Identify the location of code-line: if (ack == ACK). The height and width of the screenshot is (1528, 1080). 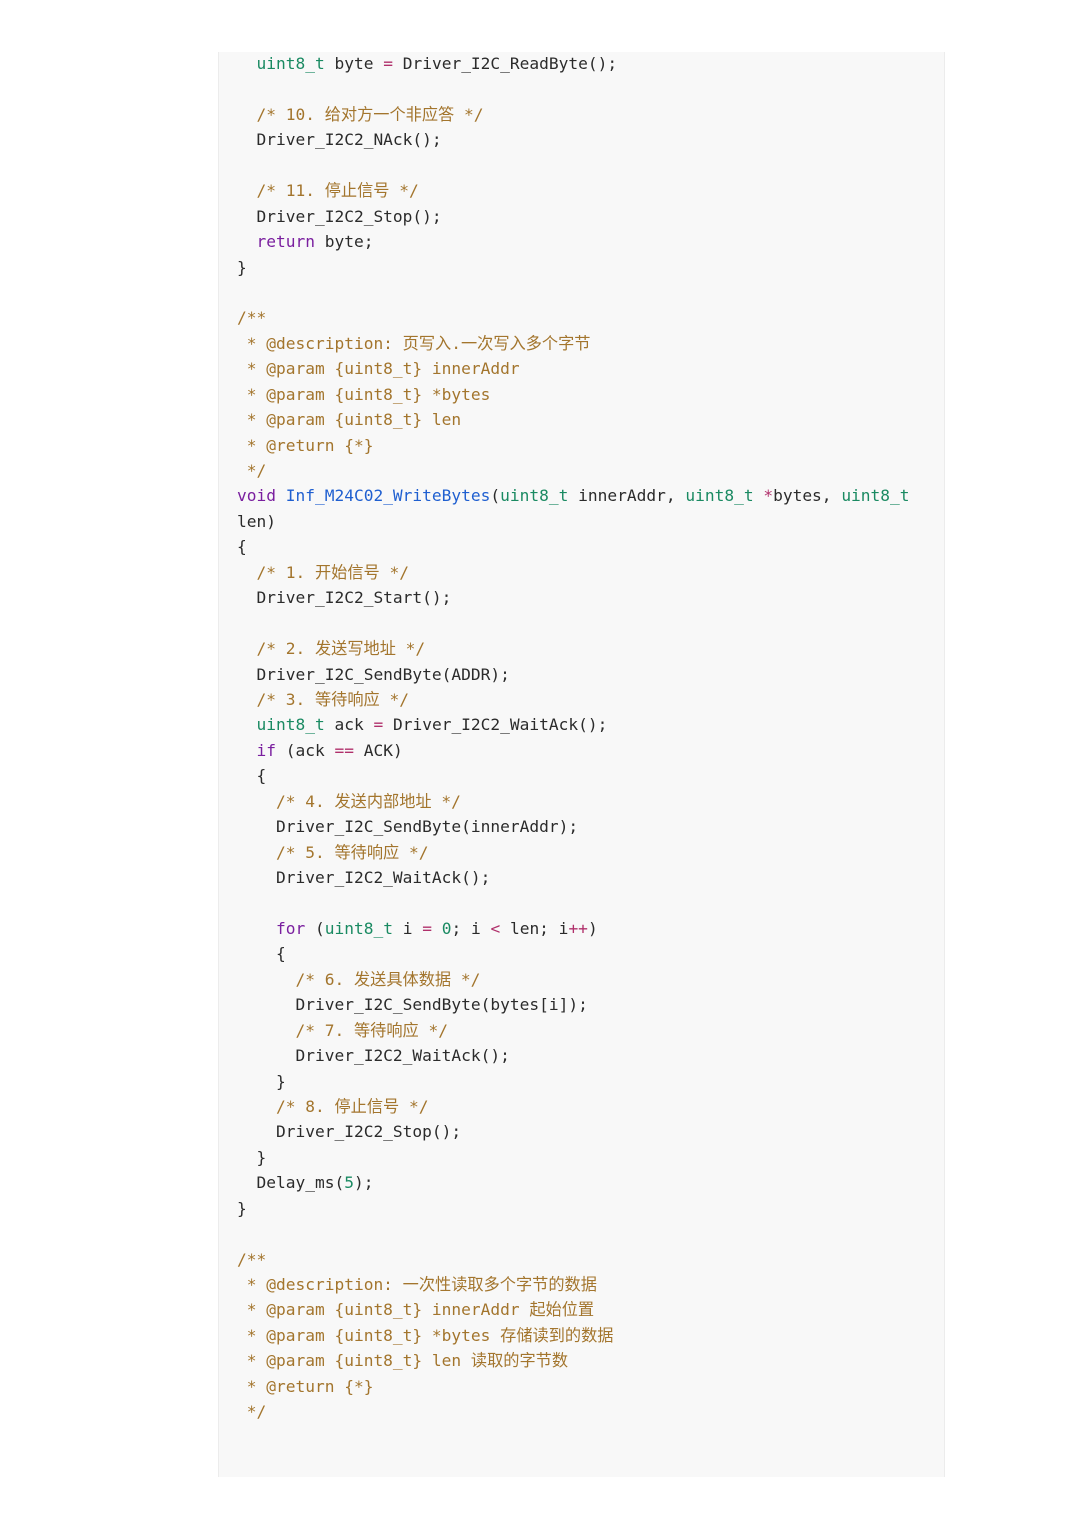
(573, 750).